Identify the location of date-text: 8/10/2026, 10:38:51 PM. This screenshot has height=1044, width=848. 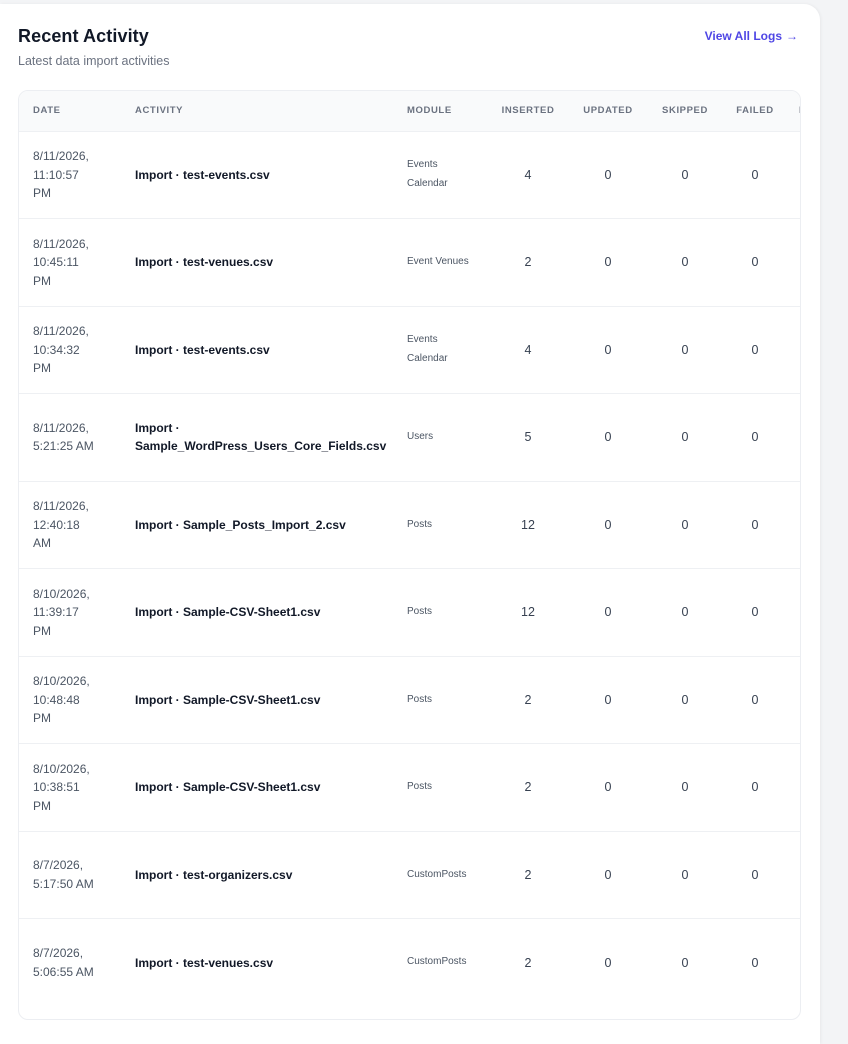
(61, 787).